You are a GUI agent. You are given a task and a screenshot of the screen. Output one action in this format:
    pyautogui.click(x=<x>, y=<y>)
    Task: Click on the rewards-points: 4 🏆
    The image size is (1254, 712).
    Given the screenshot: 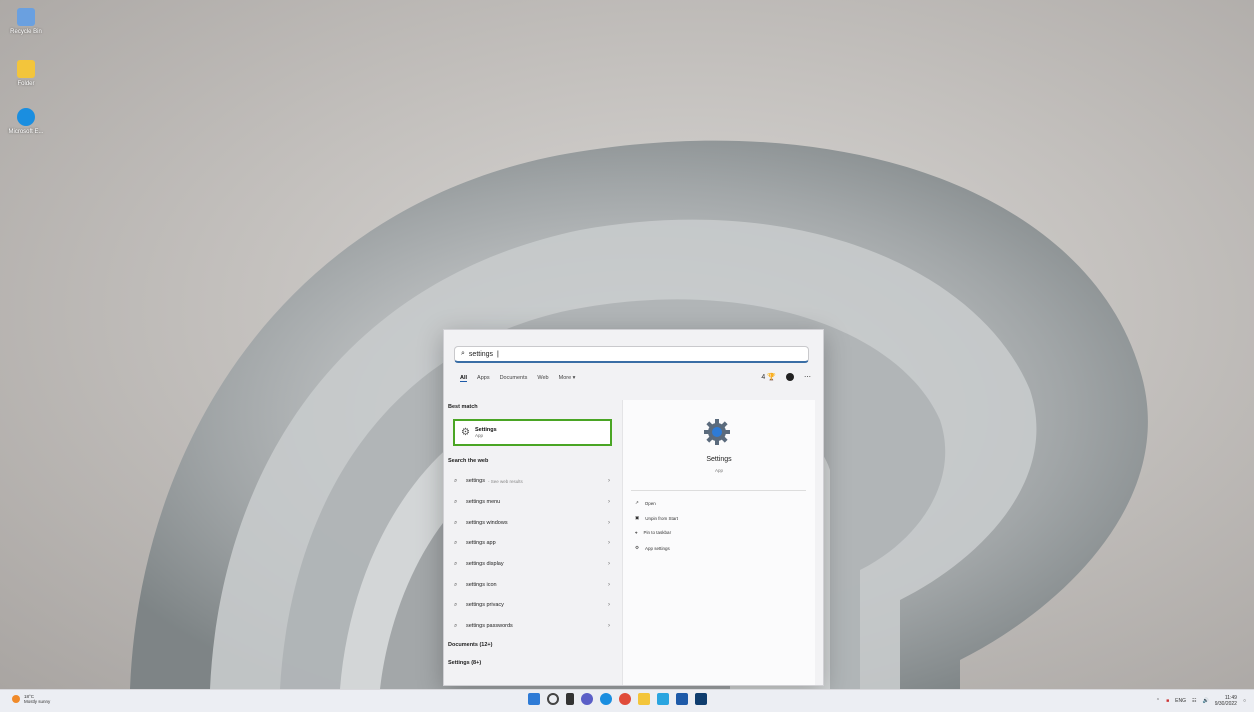 What is the action you would take?
    pyautogui.click(x=768, y=377)
    